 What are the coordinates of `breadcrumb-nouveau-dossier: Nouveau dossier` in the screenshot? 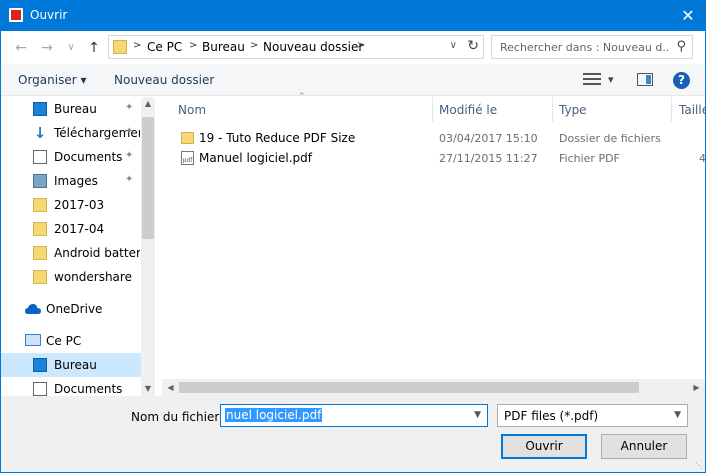 It's located at (313, 47).